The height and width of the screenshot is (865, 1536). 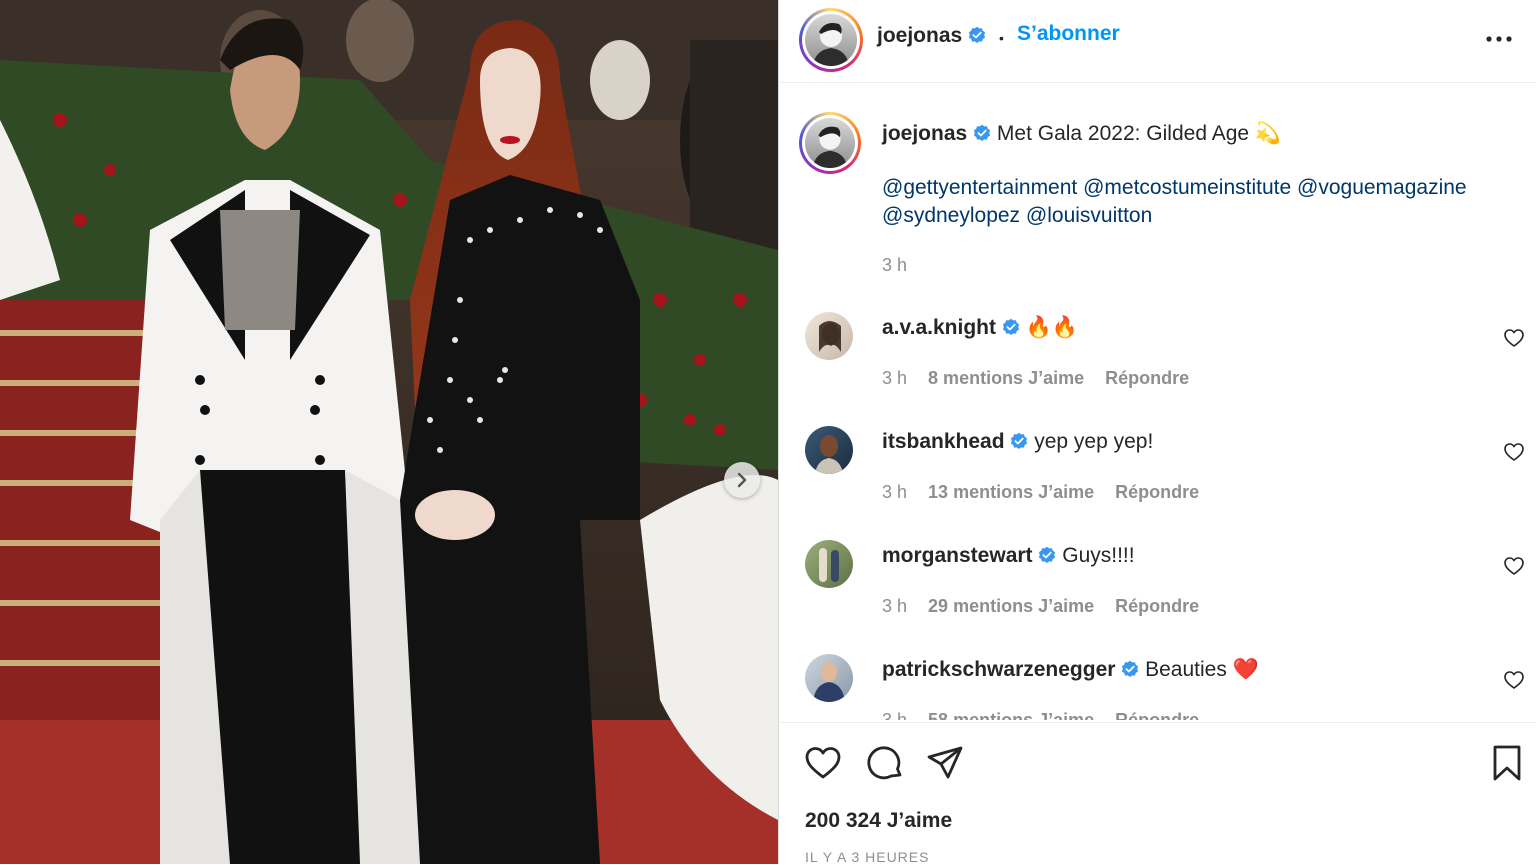 I want to click on author-avatar, so click(x=831, y=40).